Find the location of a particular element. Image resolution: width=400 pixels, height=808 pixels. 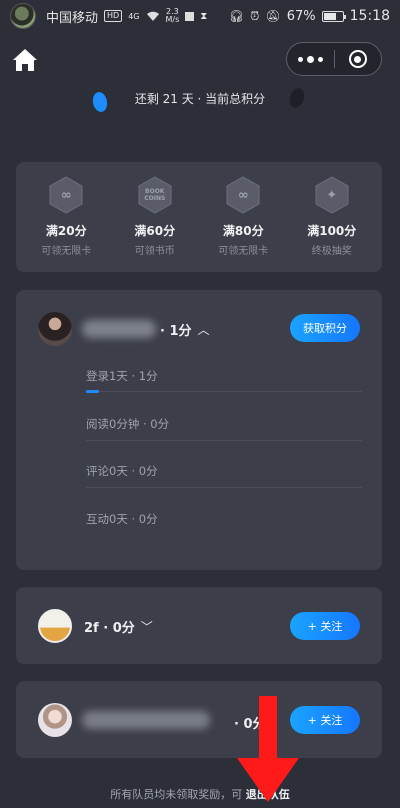

mute-bell-icon: 🔕︎ is located at coordinates (273, 16).